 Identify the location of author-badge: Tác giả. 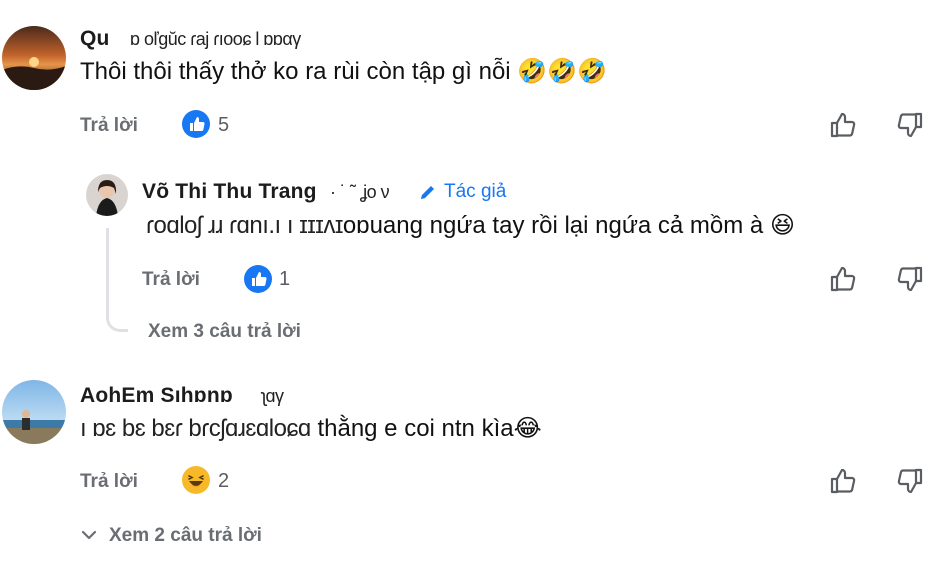
(475, 191).